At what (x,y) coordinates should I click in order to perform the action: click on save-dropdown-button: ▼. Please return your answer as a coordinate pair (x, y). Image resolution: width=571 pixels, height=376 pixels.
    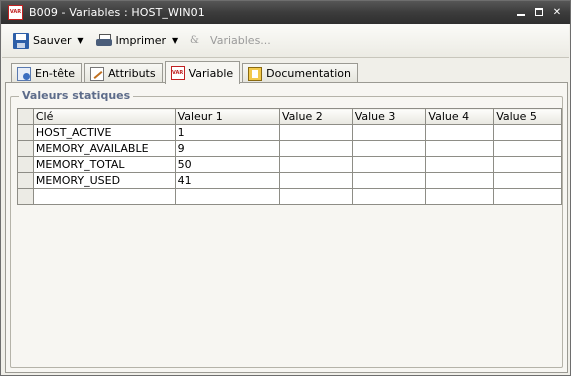
    Looking at the image, I should click on (81, 41).